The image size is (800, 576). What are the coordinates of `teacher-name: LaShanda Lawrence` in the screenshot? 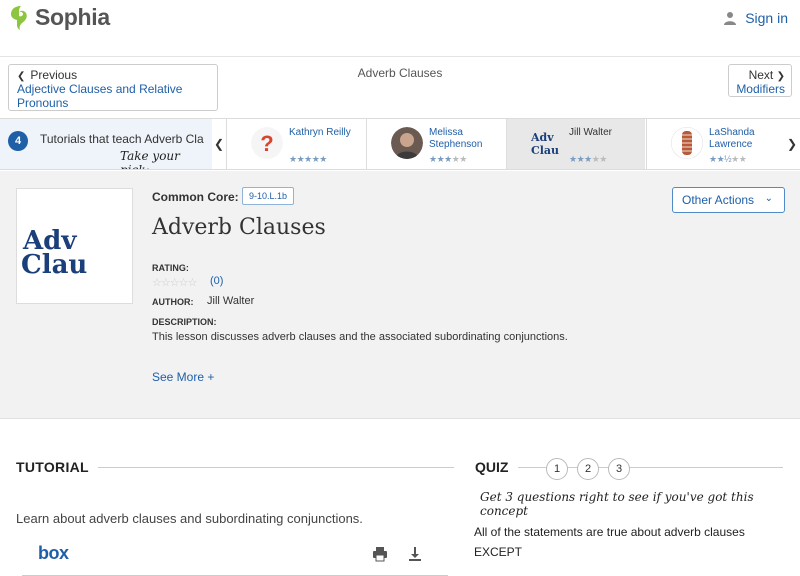 It's located at (732, 138).